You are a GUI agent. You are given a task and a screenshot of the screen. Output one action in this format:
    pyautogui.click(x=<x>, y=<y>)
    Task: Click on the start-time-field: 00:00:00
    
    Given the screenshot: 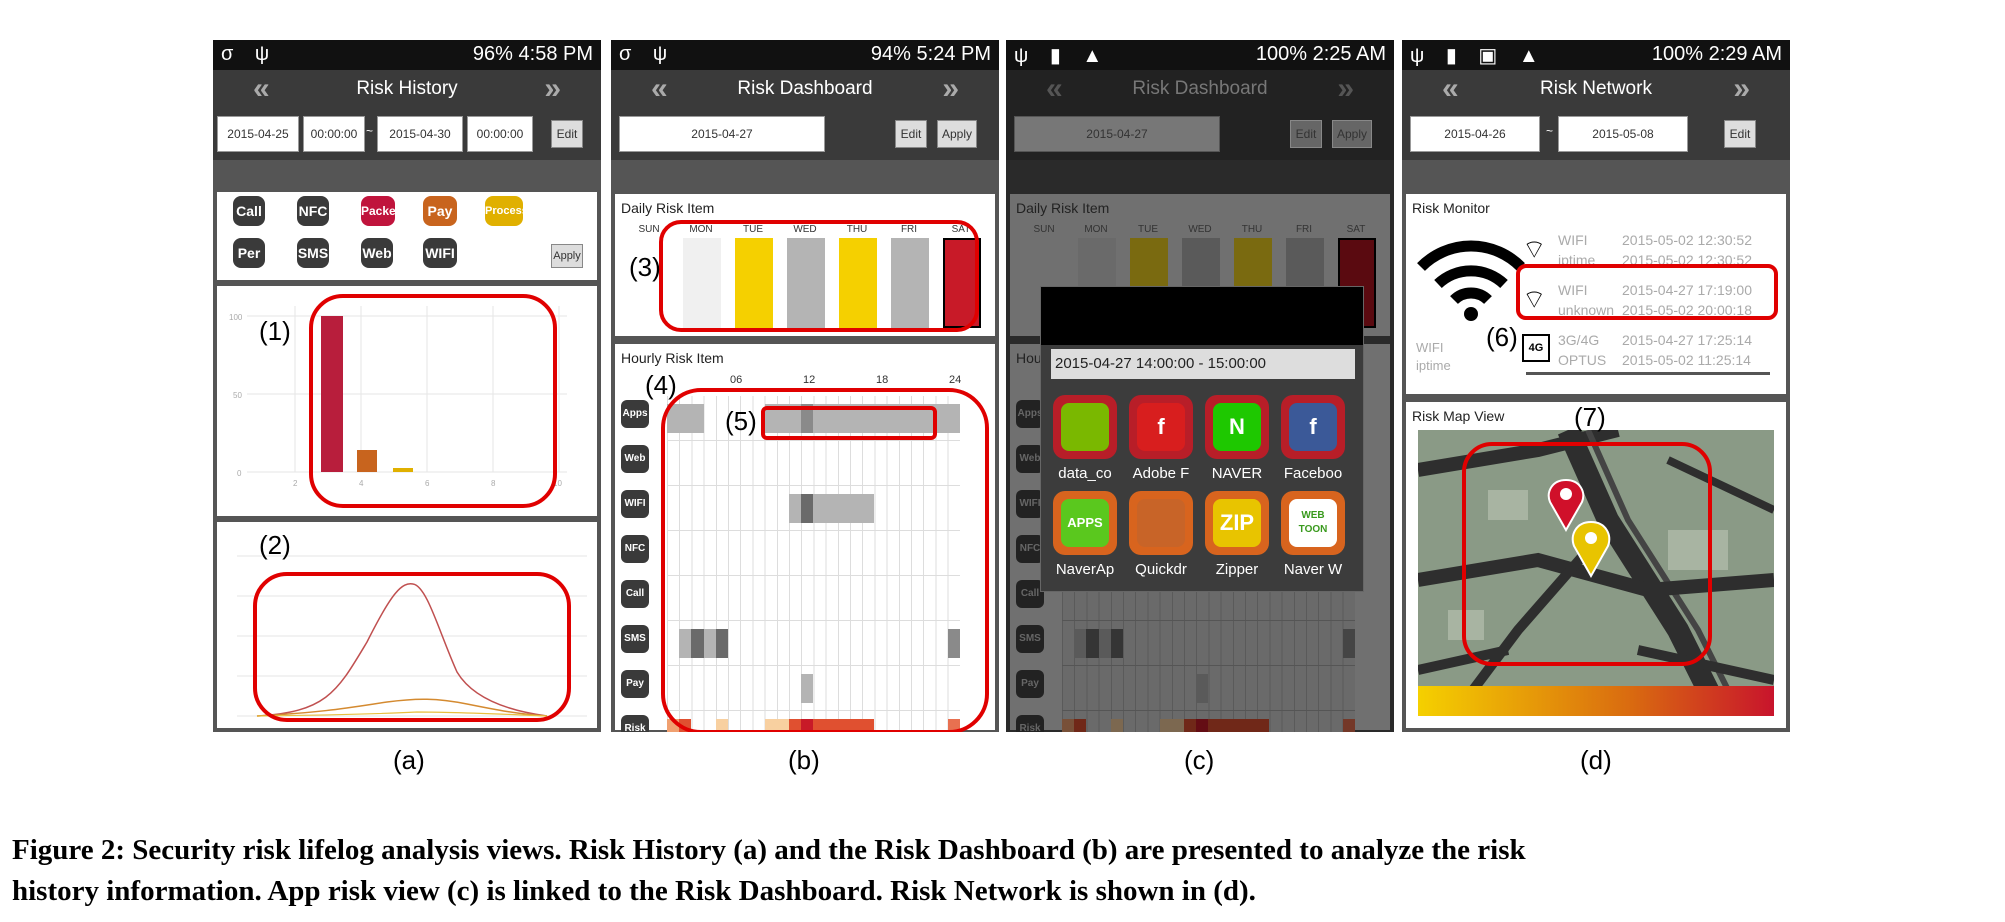 What is the action you would take?
    pyautogui.click(x=334, y=134)
    